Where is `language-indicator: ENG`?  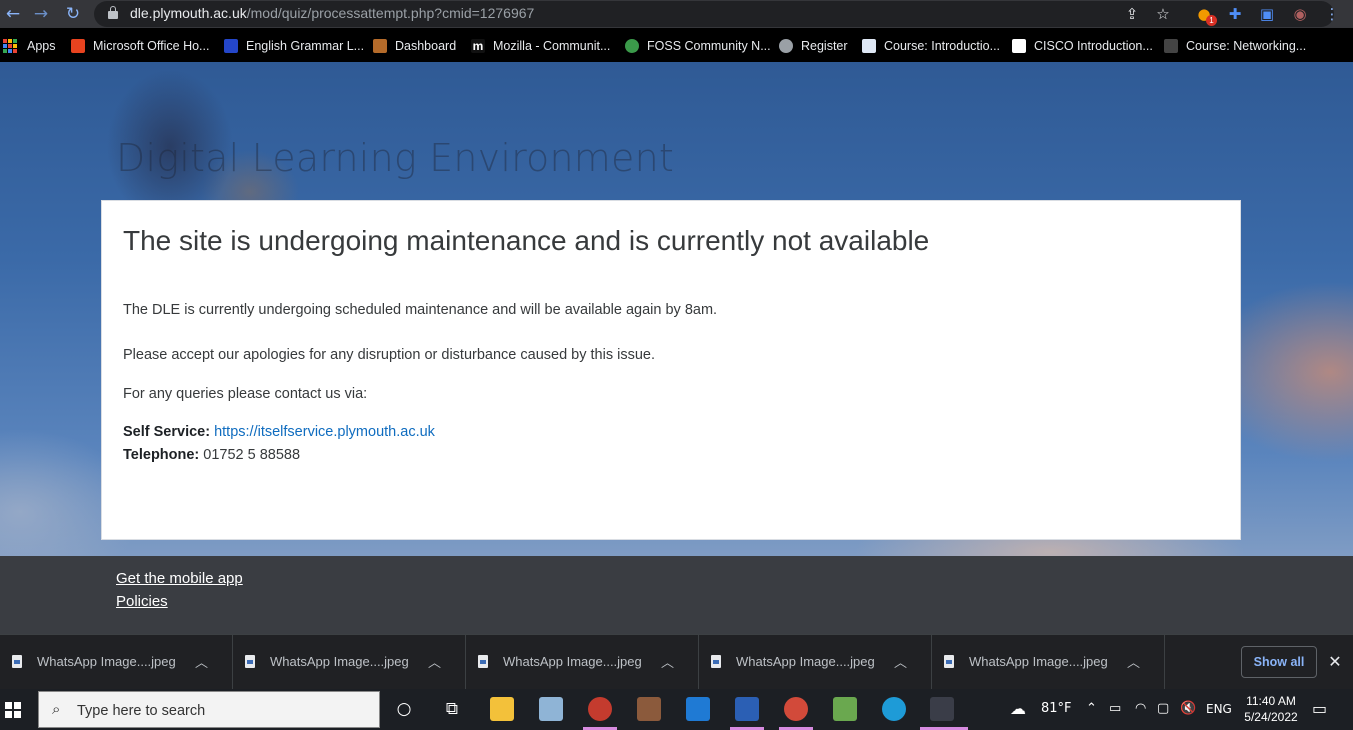 language-indicator: ENG is located at coordinates (1219, 709).